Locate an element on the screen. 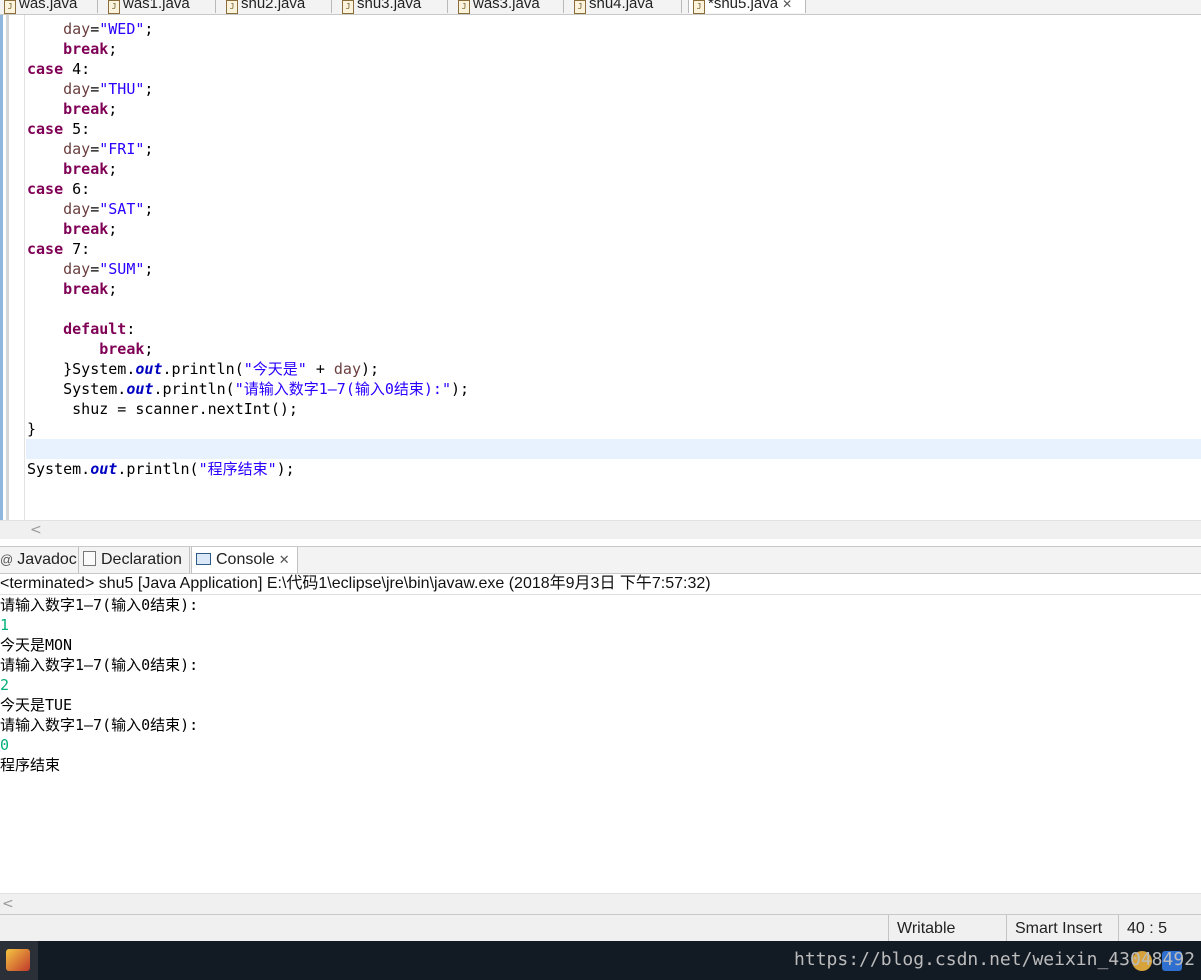 This screenshot has width=1201, height=980. taskbar-app-button is located at coordinates (19, 960).